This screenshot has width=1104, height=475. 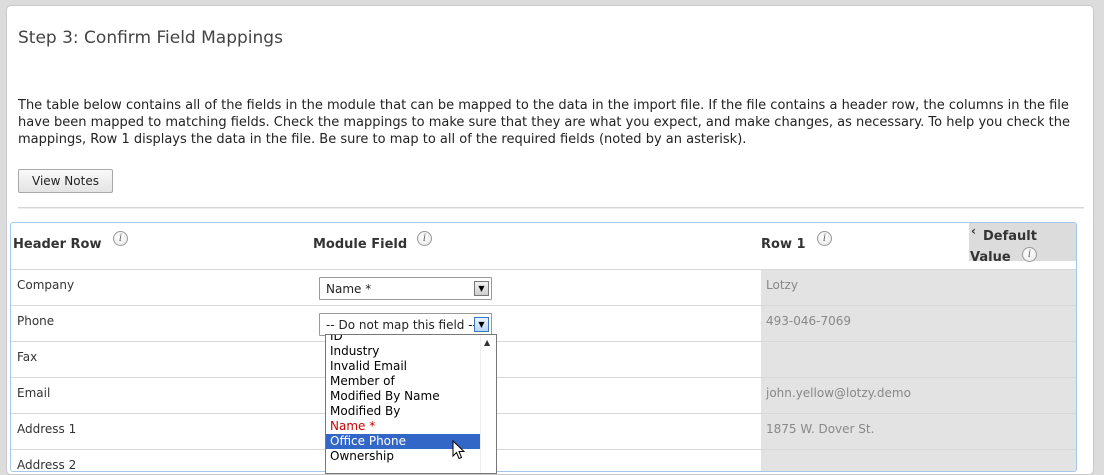 I want to click on dropdown-option: Invalid Email, so click(x=411, y=366).